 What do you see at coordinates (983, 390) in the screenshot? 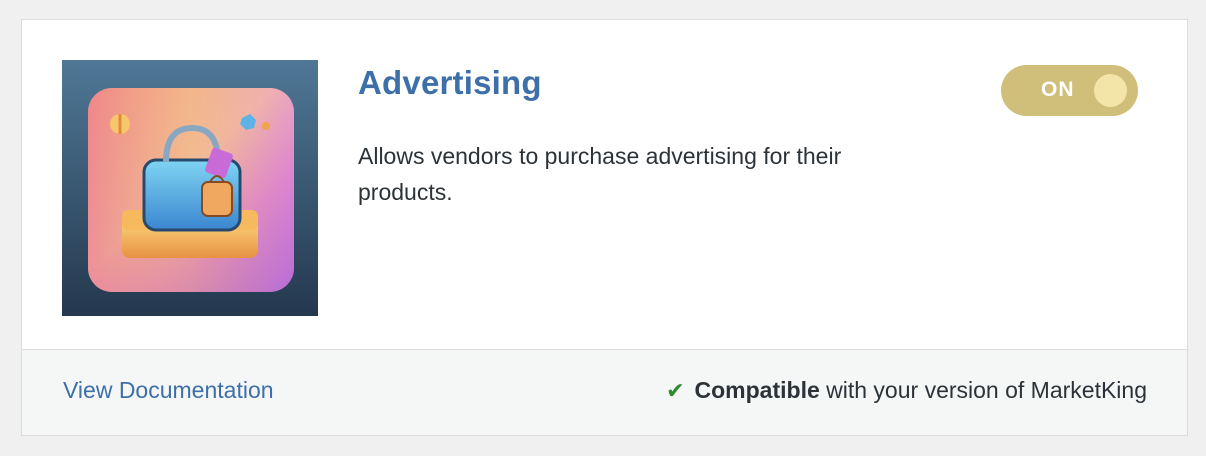
I see `compatibility-text: with your version of MarketKing` at bounding box center [983, 390].